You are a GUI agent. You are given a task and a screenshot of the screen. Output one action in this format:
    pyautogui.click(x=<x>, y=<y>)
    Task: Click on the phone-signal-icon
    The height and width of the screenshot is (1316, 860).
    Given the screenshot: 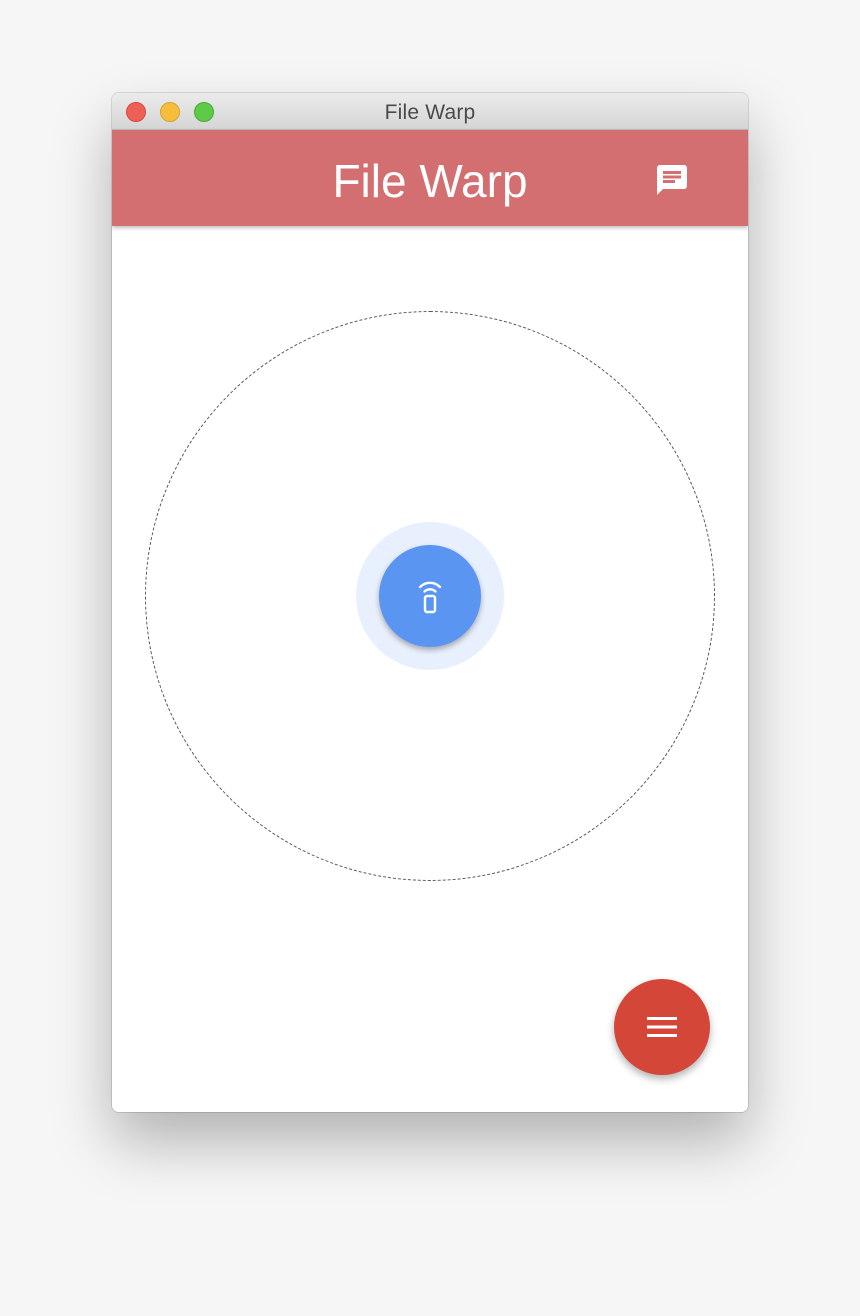 What is the action you would take?
    pyautogui.click(x=430, y=597)
    